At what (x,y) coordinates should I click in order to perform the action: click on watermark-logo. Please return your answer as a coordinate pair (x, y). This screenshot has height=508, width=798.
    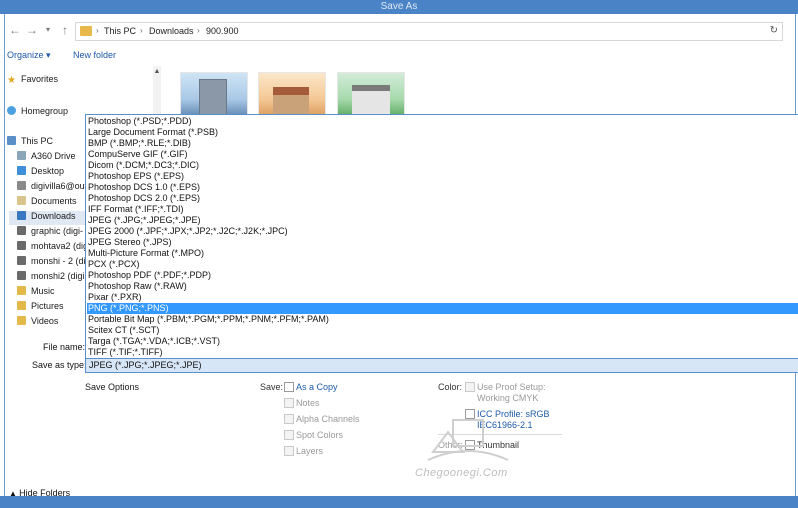
    Looking at the image, I should click on (468, 440).